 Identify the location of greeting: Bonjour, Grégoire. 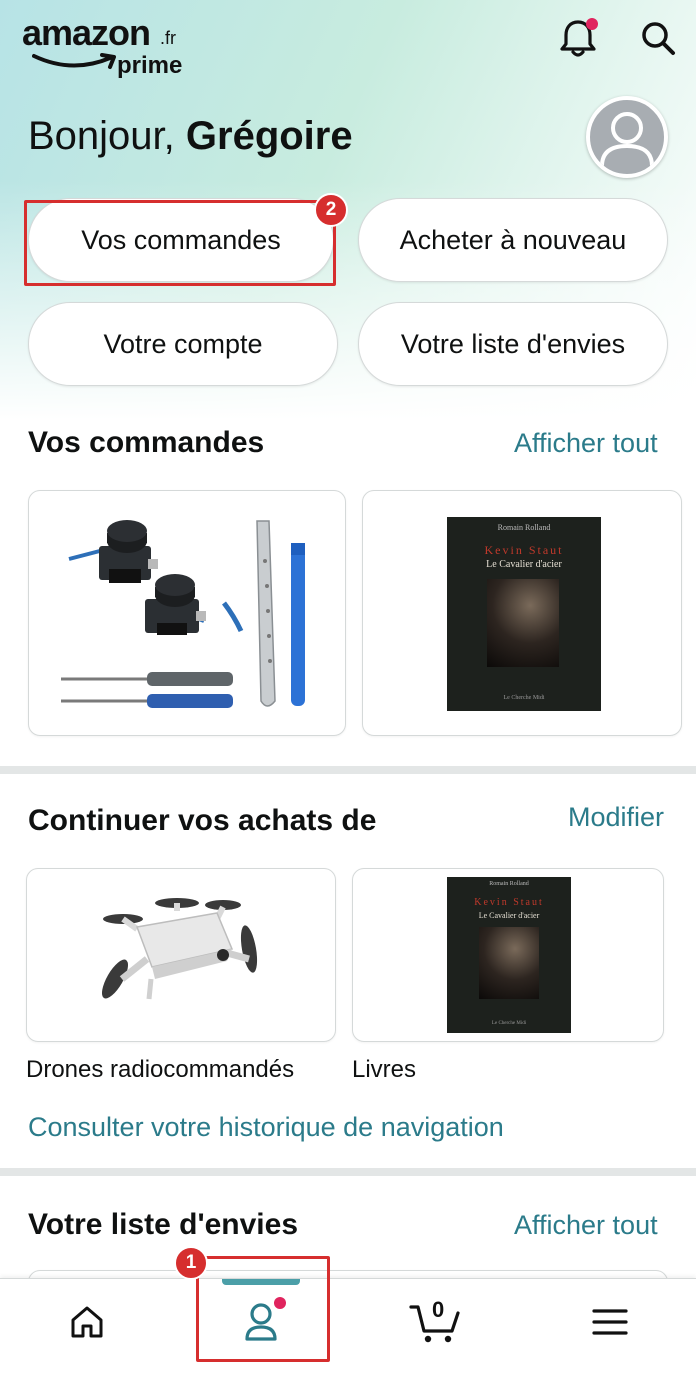
(190, 136).